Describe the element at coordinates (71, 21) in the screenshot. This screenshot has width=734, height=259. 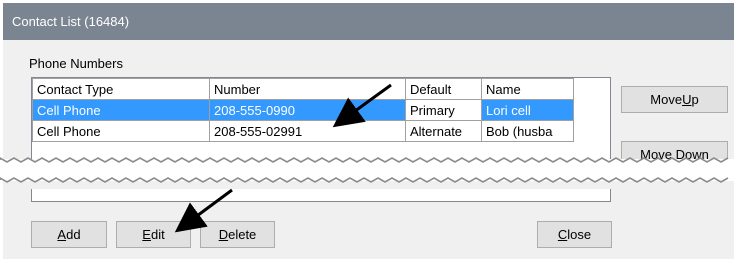
I see `window-title: Contact List (16484)` at that location.